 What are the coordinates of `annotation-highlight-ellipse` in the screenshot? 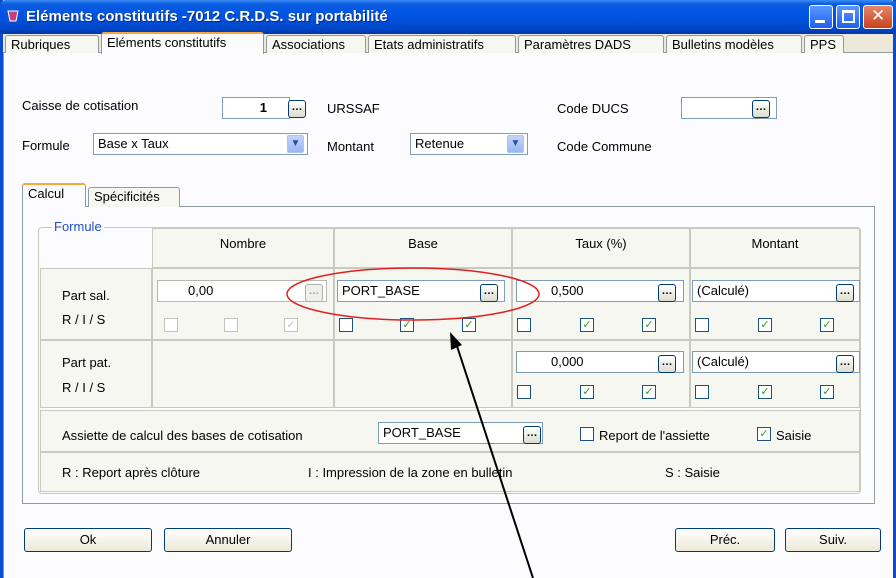 It's located at (413, 294).